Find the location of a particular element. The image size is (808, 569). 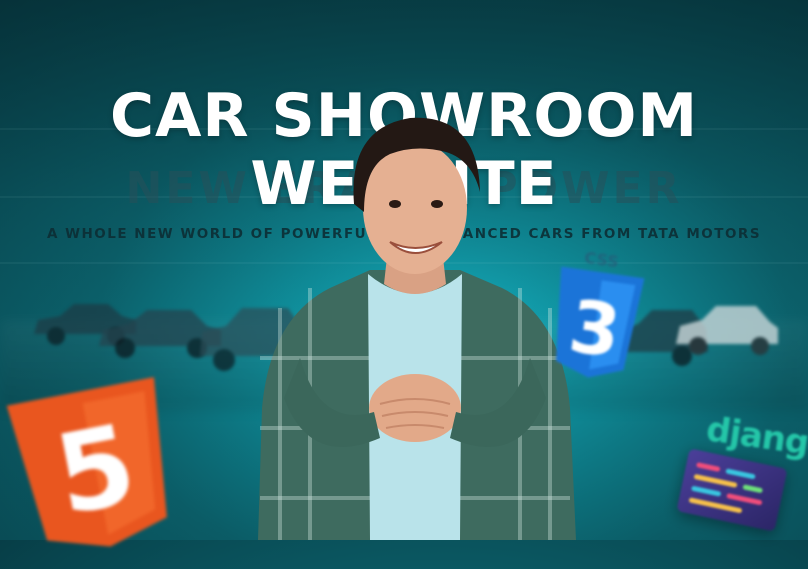

html5-logo-icon: 5 is located at coordinates (97, 466).